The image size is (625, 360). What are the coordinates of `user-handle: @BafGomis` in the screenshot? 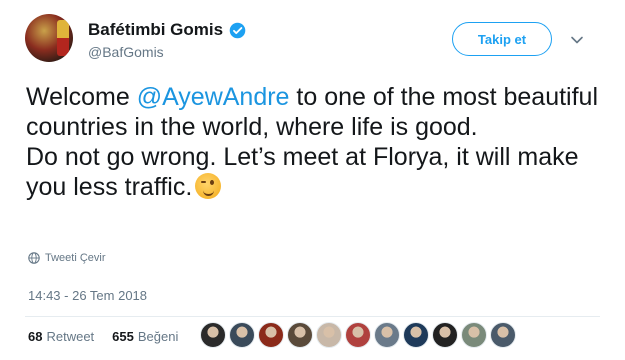 It's located at (126, 52).